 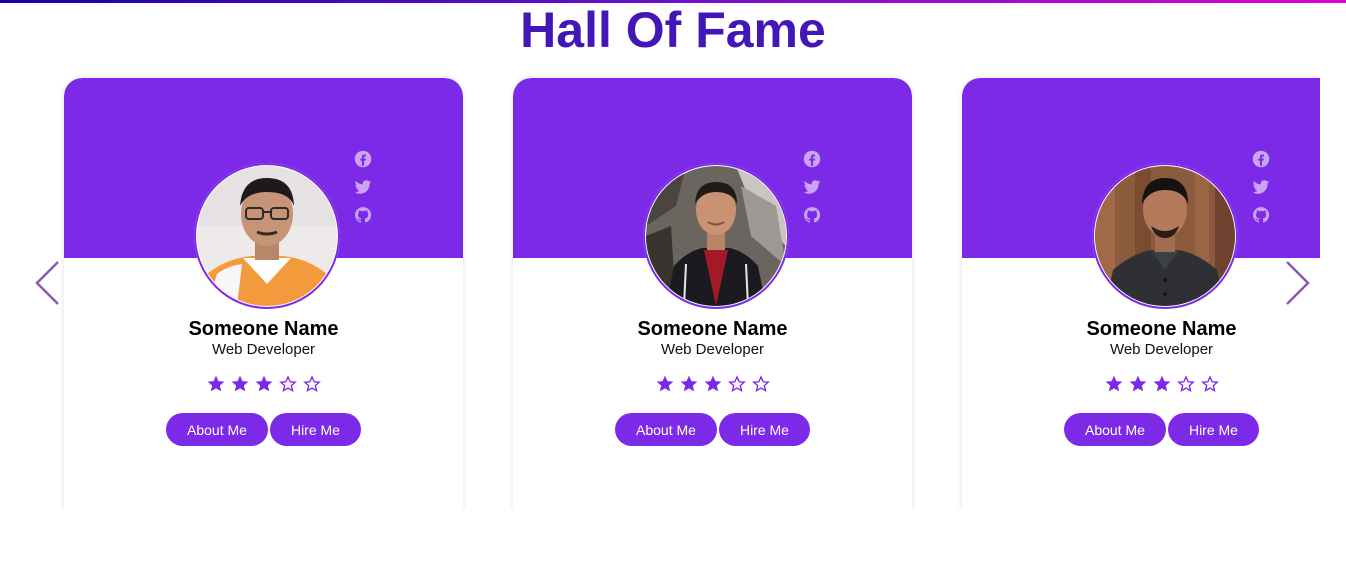 I want to click on chevron-right-icon, so click(x=1298, y=283).